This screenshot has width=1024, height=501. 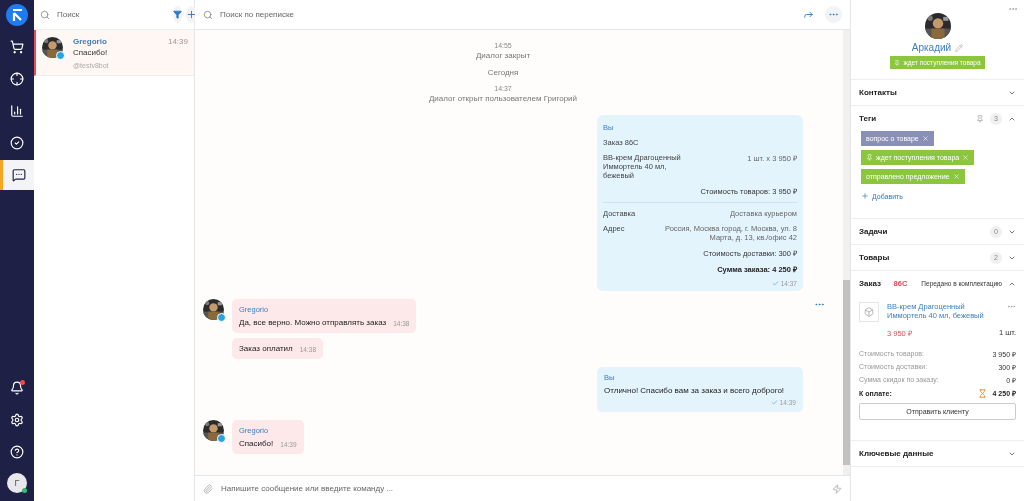 I want to click on chat-icon, so click(x=18, y=175).